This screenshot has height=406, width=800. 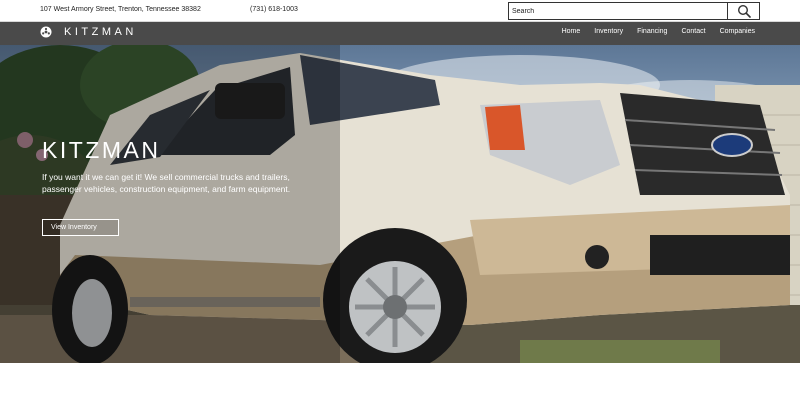 I want to click on nav-inventory: Inventory, so click(x=608, y=31).